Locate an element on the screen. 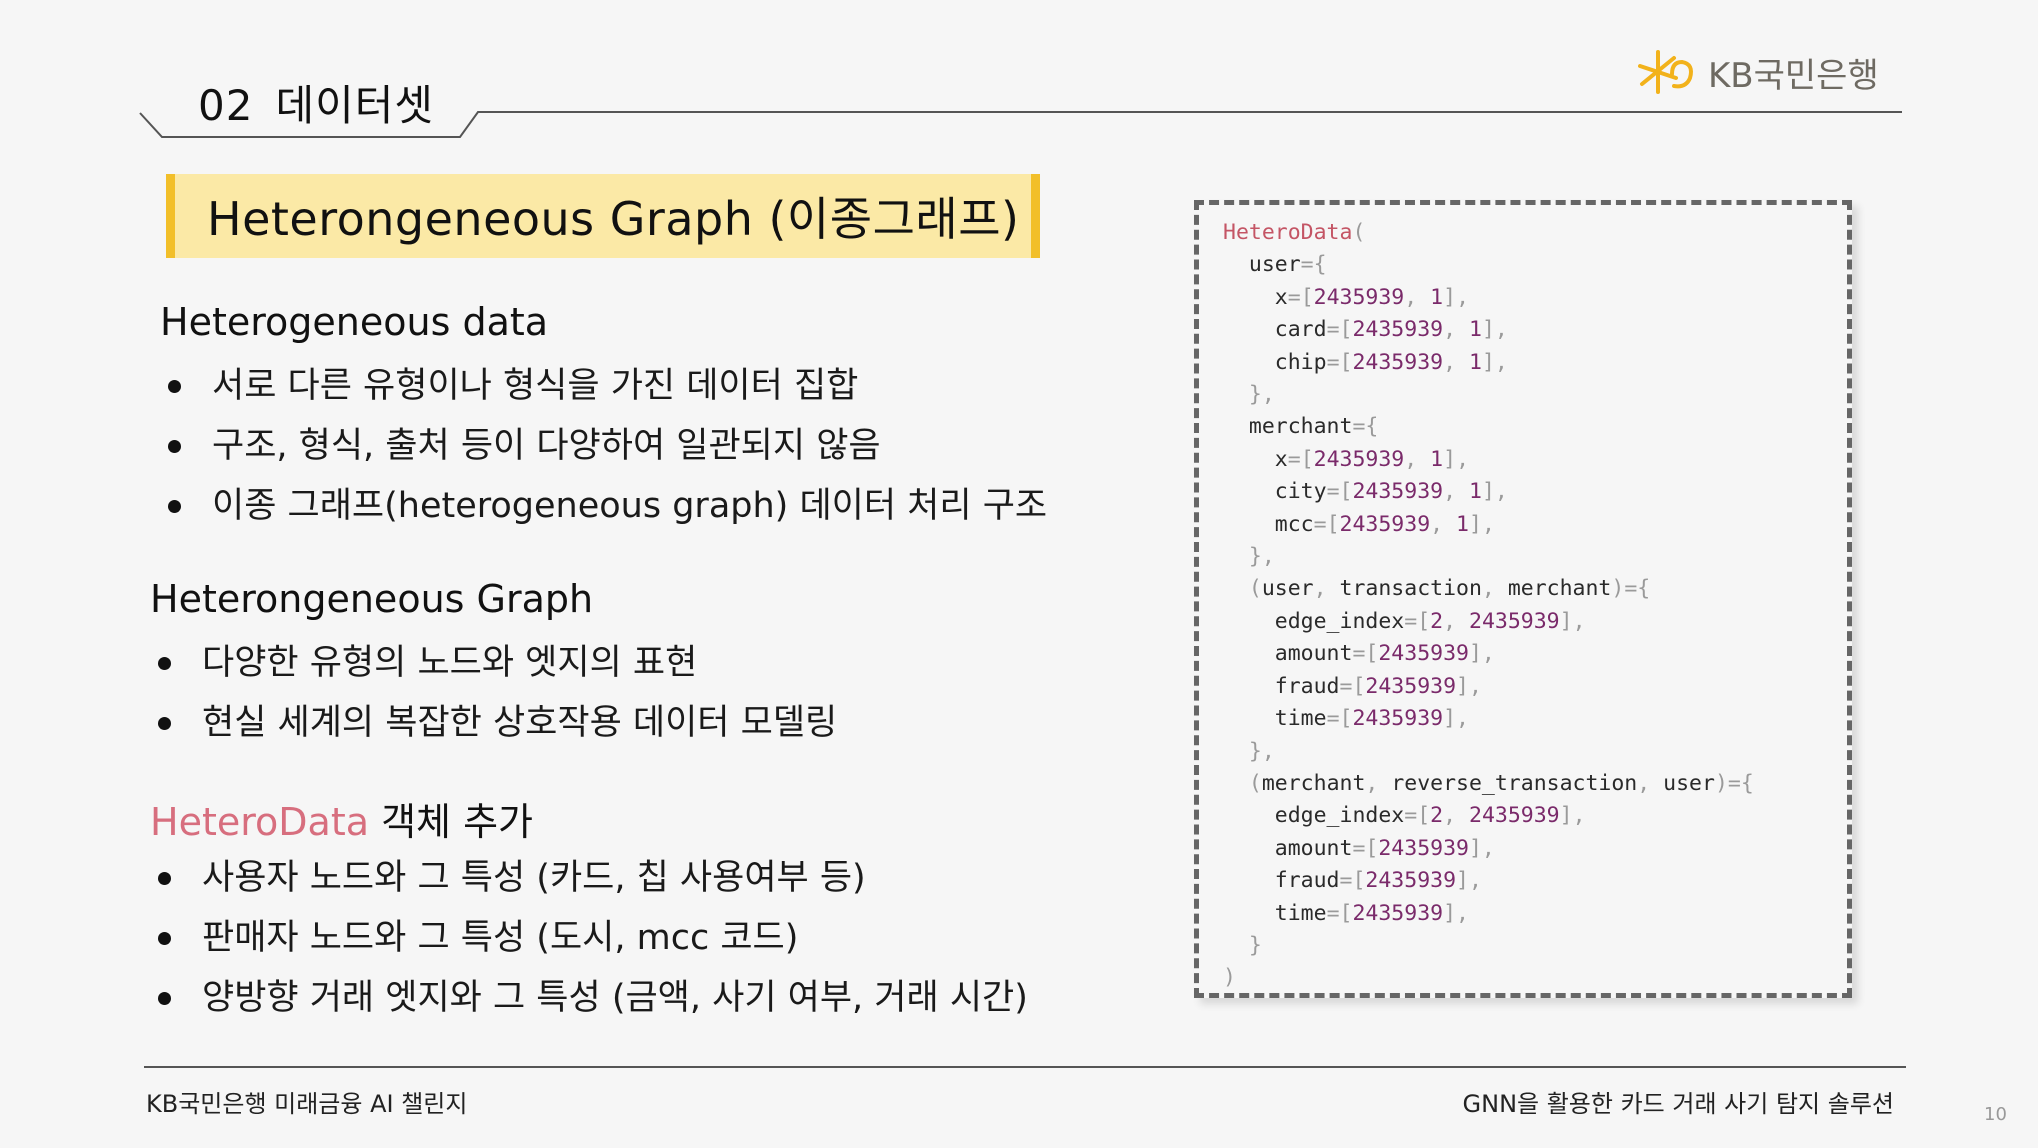  code-line: (user, transaction, merchant)={ is located at coordinates (1449, 589).